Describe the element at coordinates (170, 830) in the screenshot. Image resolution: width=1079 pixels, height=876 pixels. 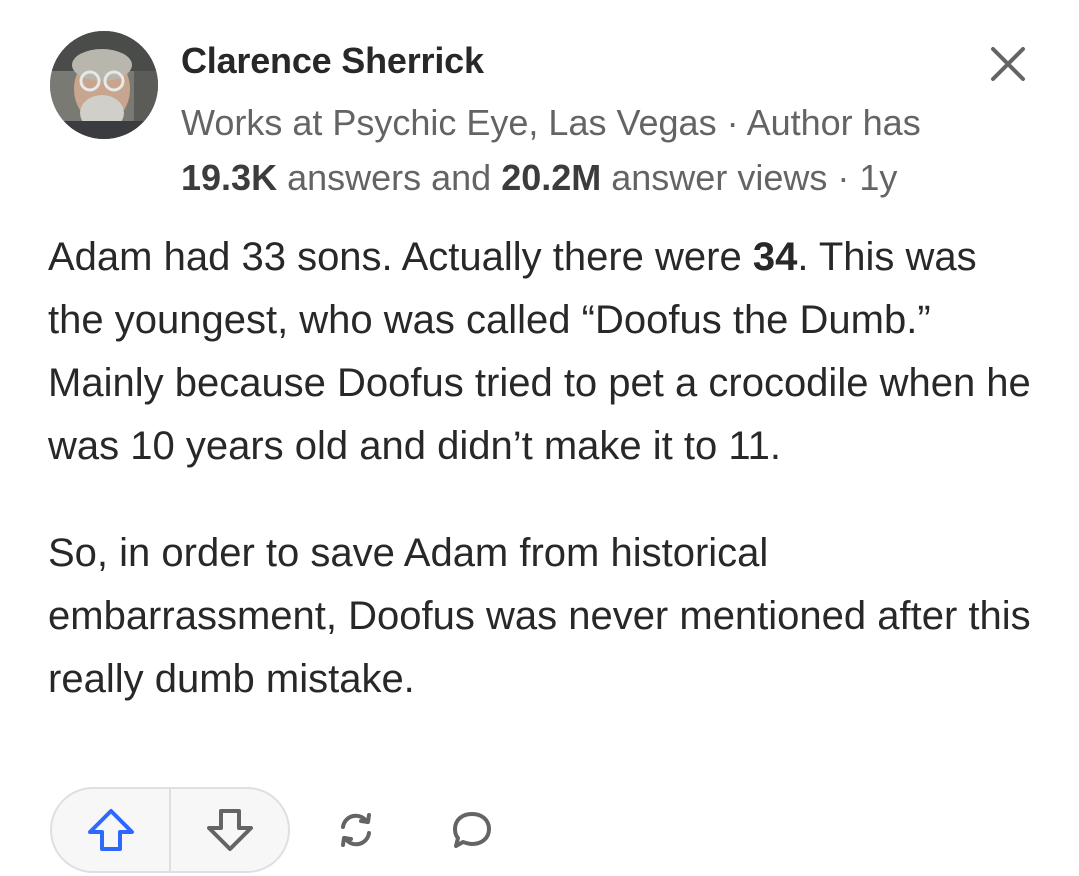
I see `vote-control` at that location.